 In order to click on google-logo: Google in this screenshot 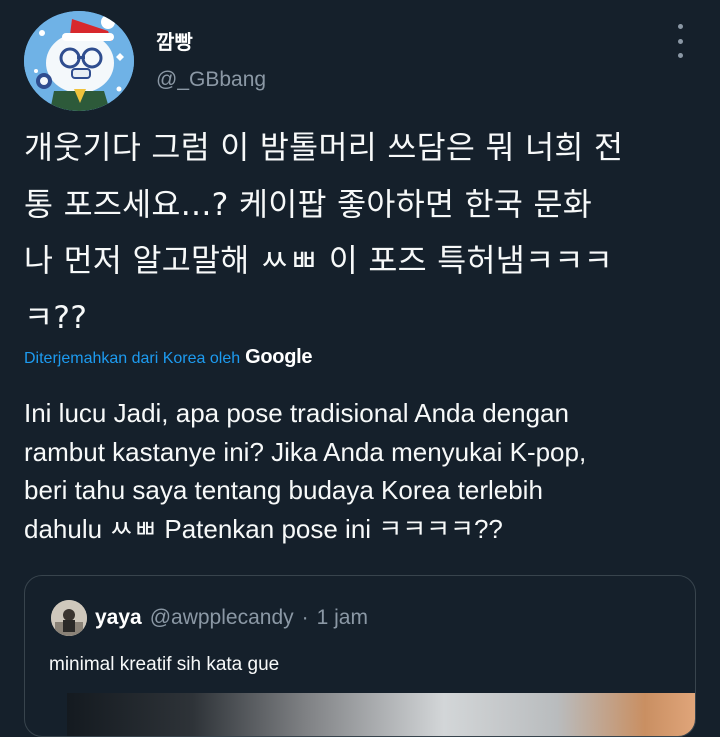, I will do `click(279, 357)`.